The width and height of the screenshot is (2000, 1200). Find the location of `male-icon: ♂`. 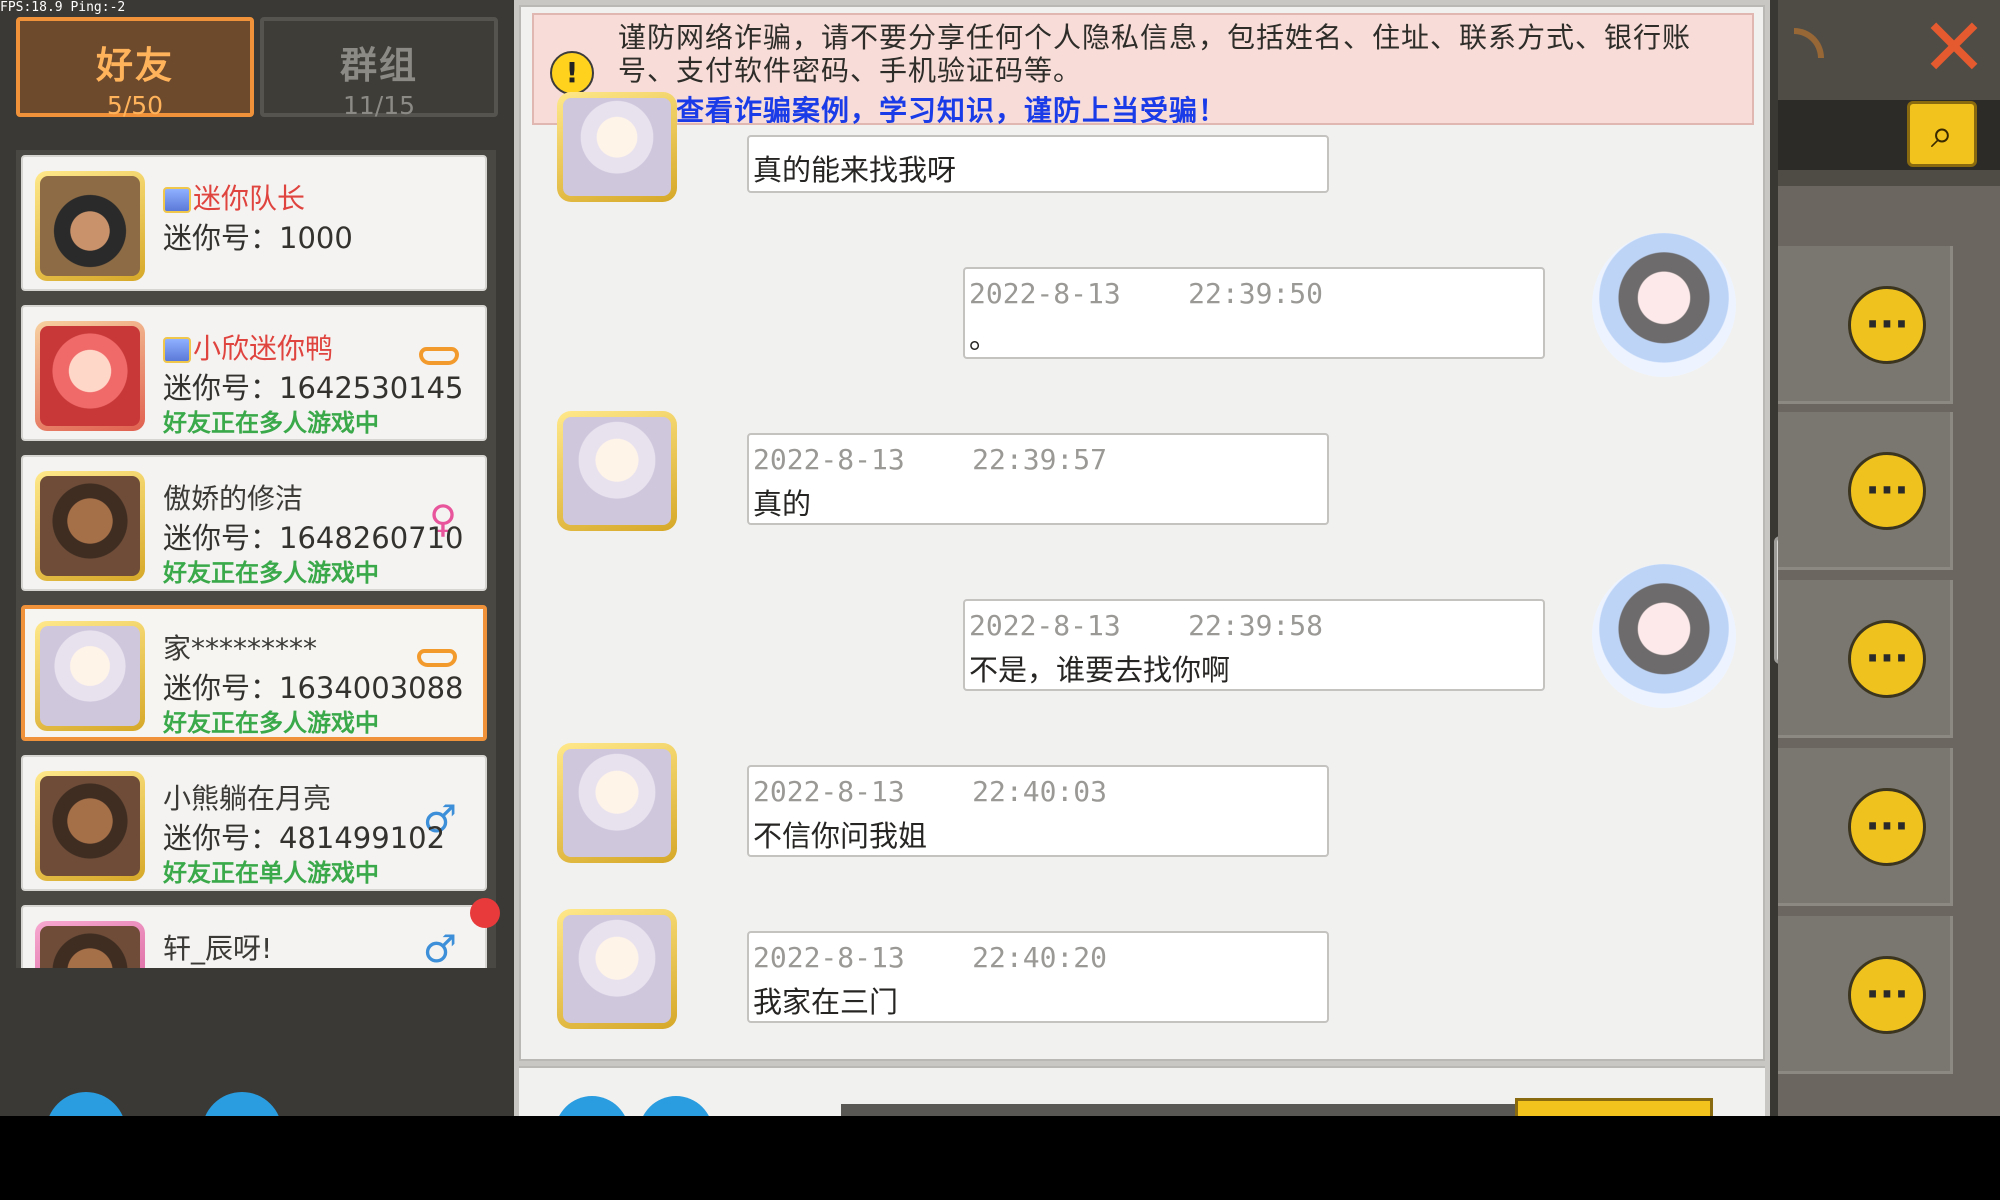

male-icon: ♂ is located at coordinates (439, 947).